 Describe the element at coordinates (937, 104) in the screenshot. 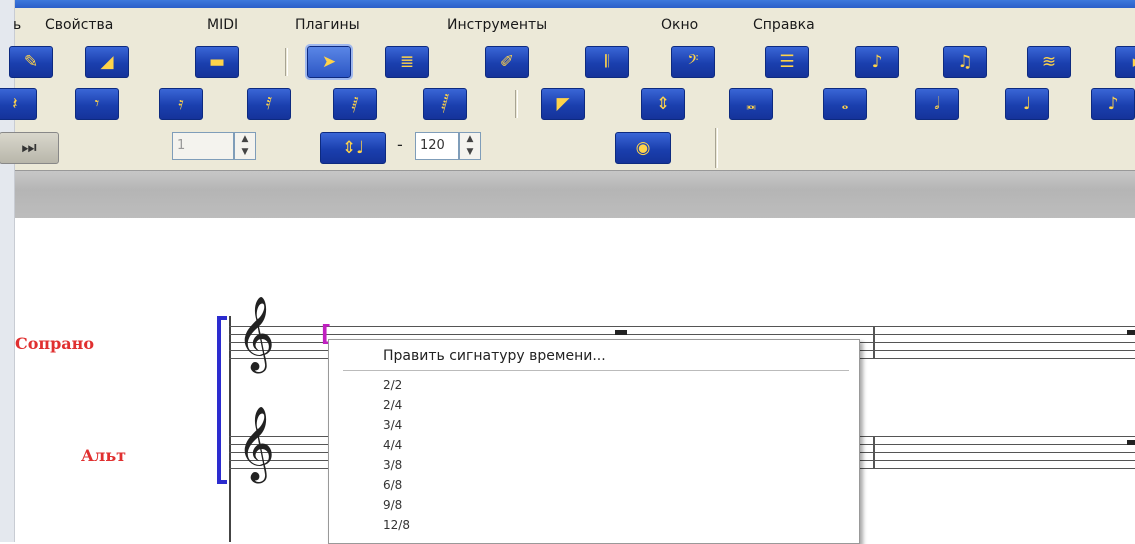

I see `half-note-icon: 𝅗𝅥` at that location.